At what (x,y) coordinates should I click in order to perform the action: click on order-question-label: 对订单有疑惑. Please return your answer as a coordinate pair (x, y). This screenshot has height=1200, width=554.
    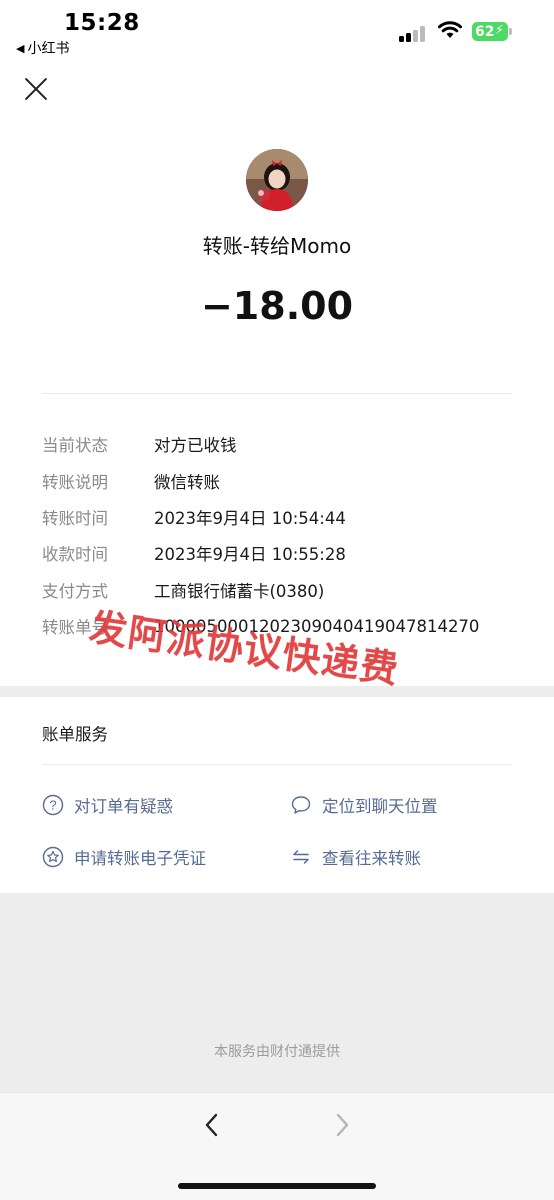
    Looking at the image, I should click on (123, 806).